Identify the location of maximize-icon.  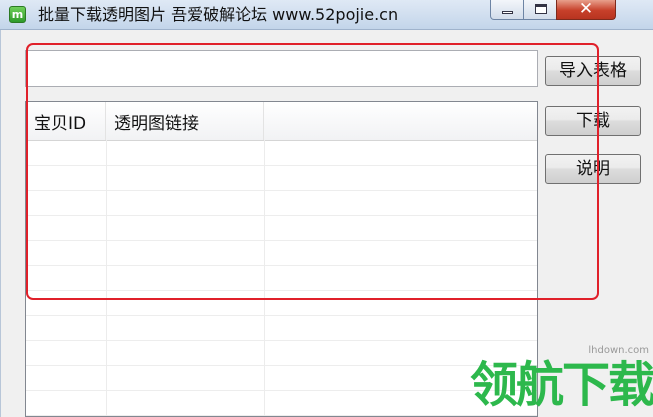
(541, 9).